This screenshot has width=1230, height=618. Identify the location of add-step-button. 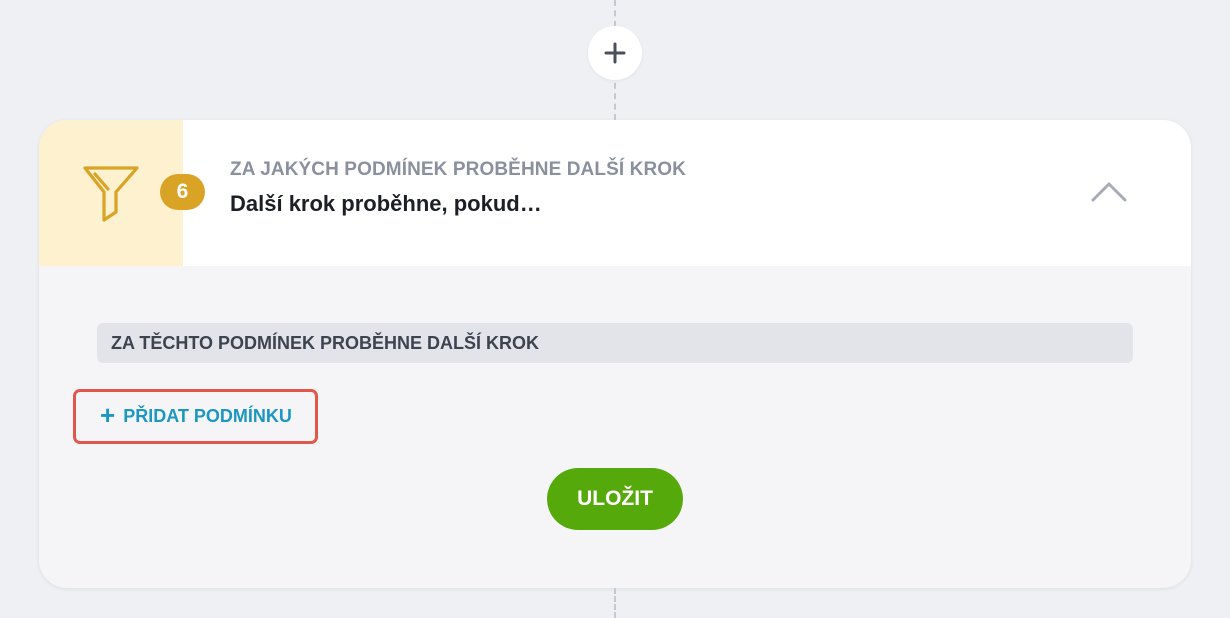
(615, 53).